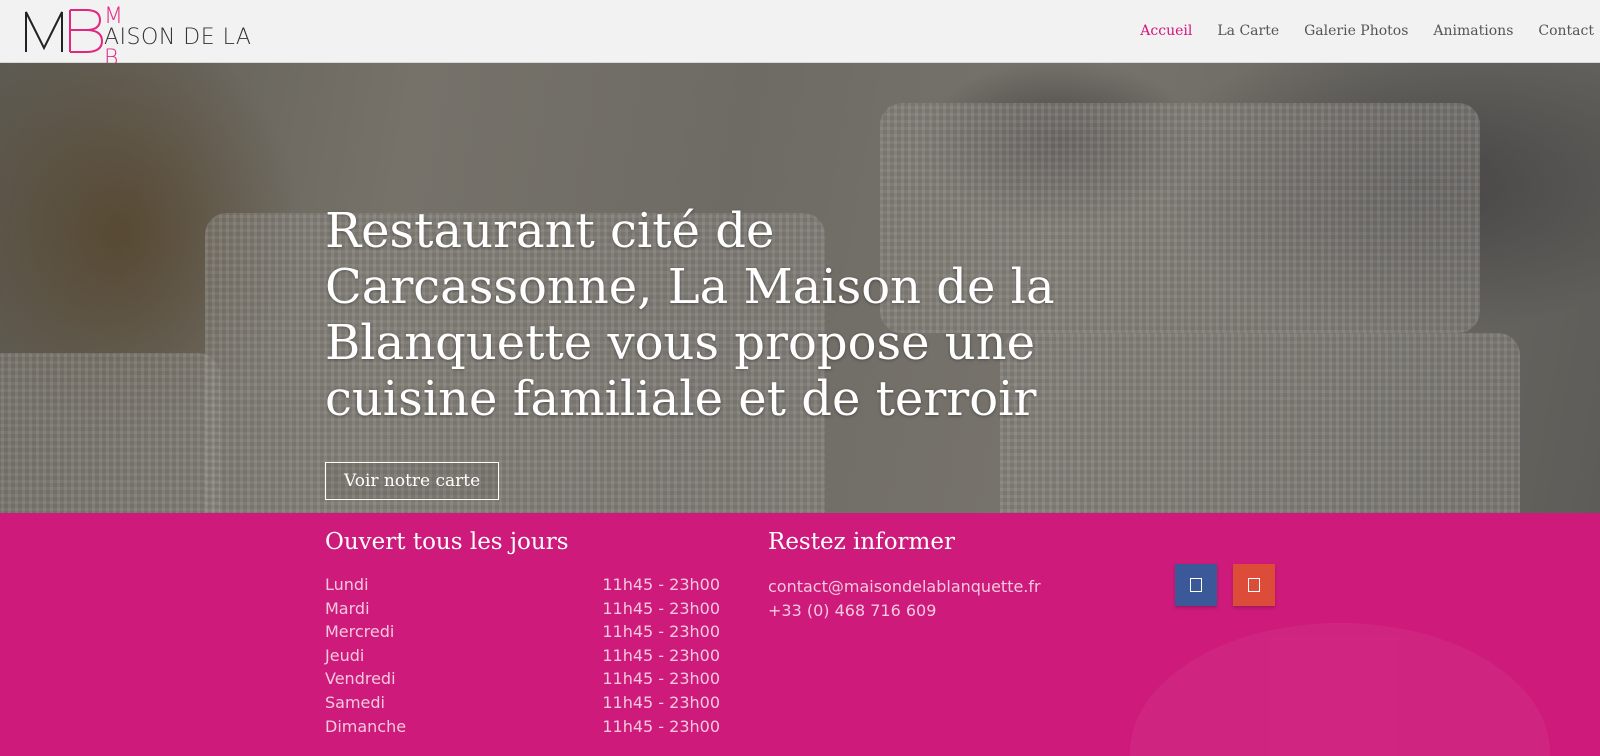  Describe the element at coordinates (360, 632) in the screenshot. I see `hours-day: Mercredi` at that location.